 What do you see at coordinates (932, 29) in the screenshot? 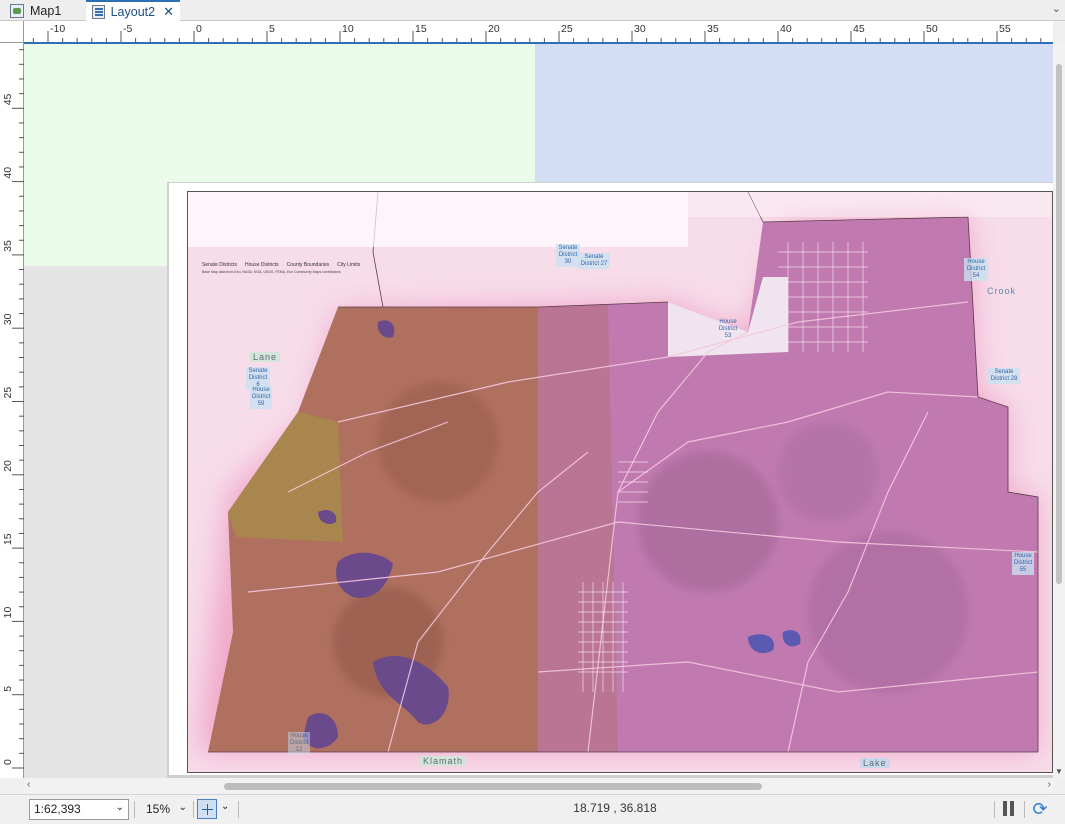
I see `ruler-label: 50` at bounding box center [932, 29].